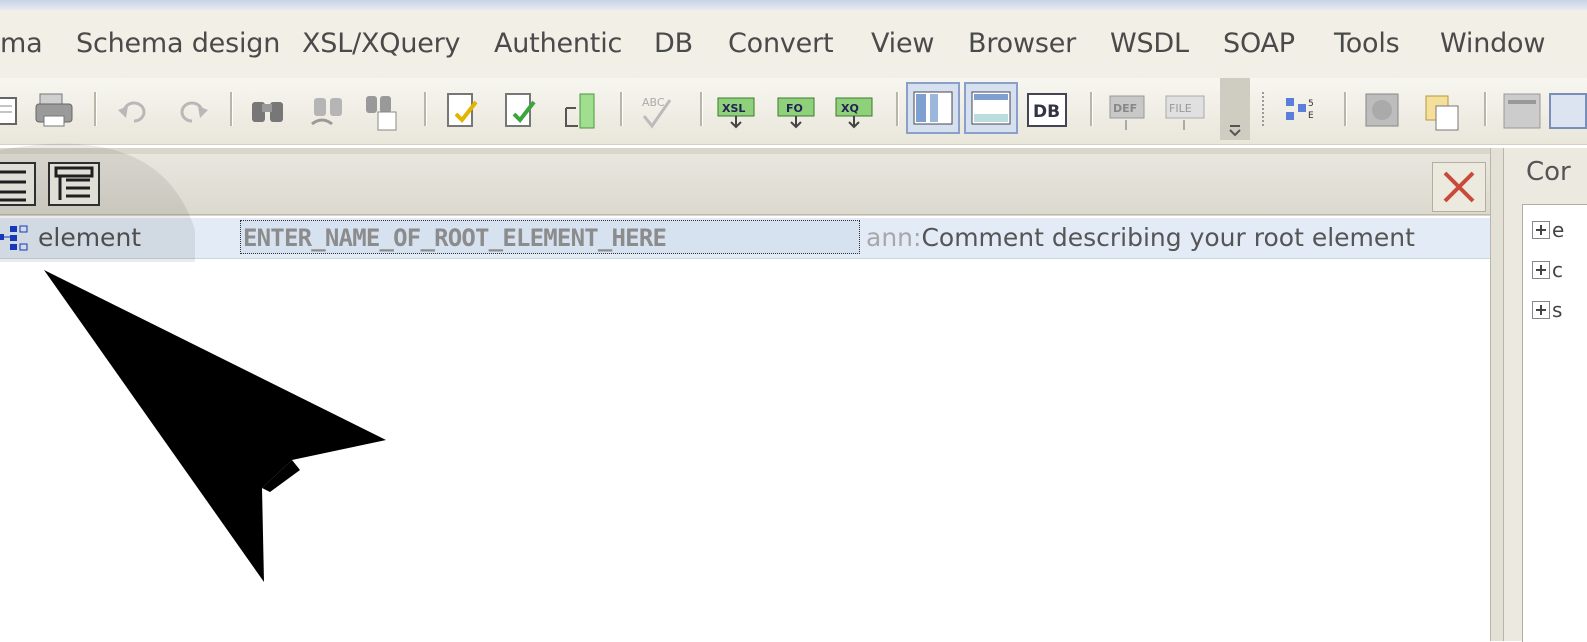  I want to click on overflow-icon, so click(1235, 109).